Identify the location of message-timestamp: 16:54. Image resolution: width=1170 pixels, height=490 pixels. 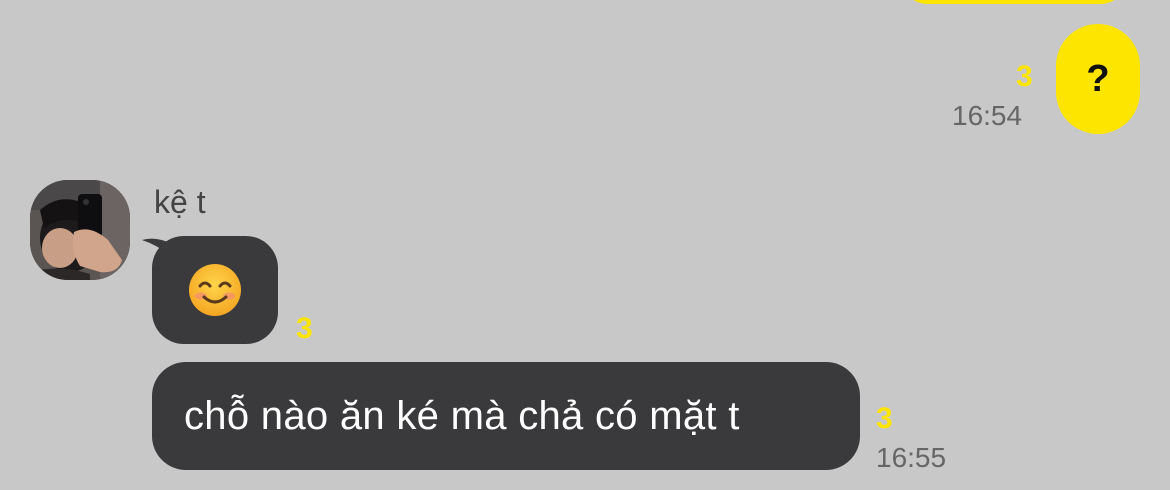
(987, 115).